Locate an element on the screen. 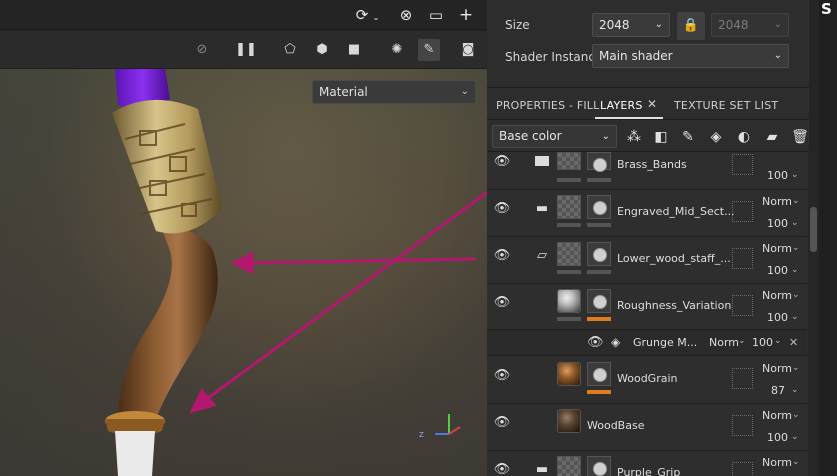 The height and width of the screenshot is (476, 837). tab-texture-set-list: TEXTURE SET LIST is located at coordinates (726, 105).